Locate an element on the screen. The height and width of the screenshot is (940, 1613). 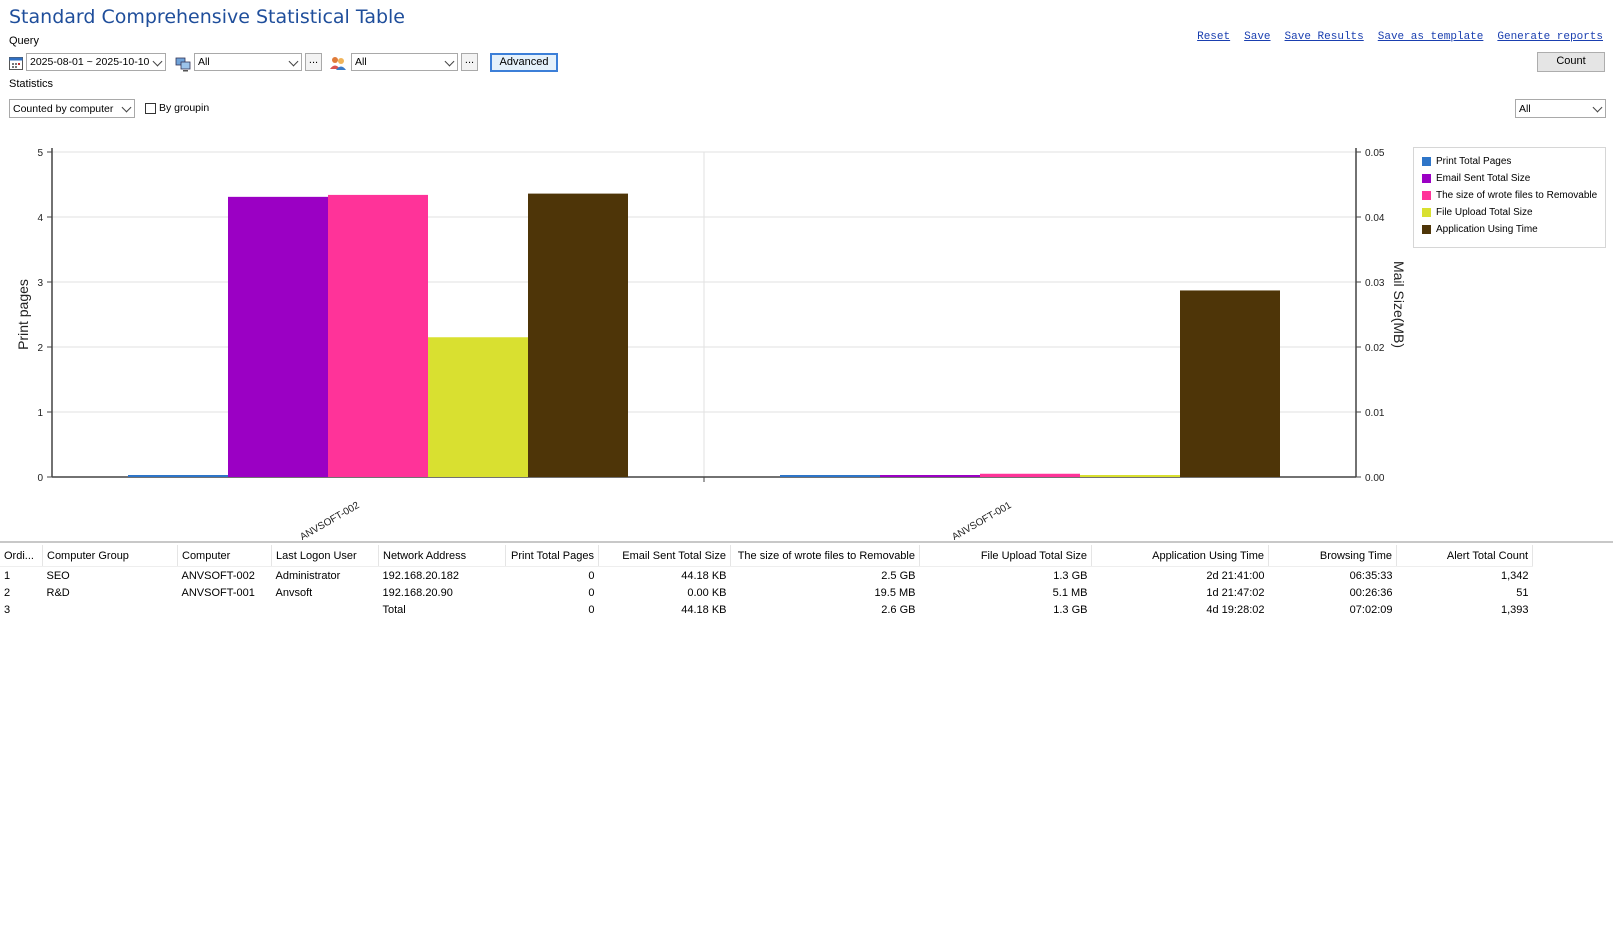
cell-app-time: 2d 21:41:00 is located at coordinates (1235, 575).